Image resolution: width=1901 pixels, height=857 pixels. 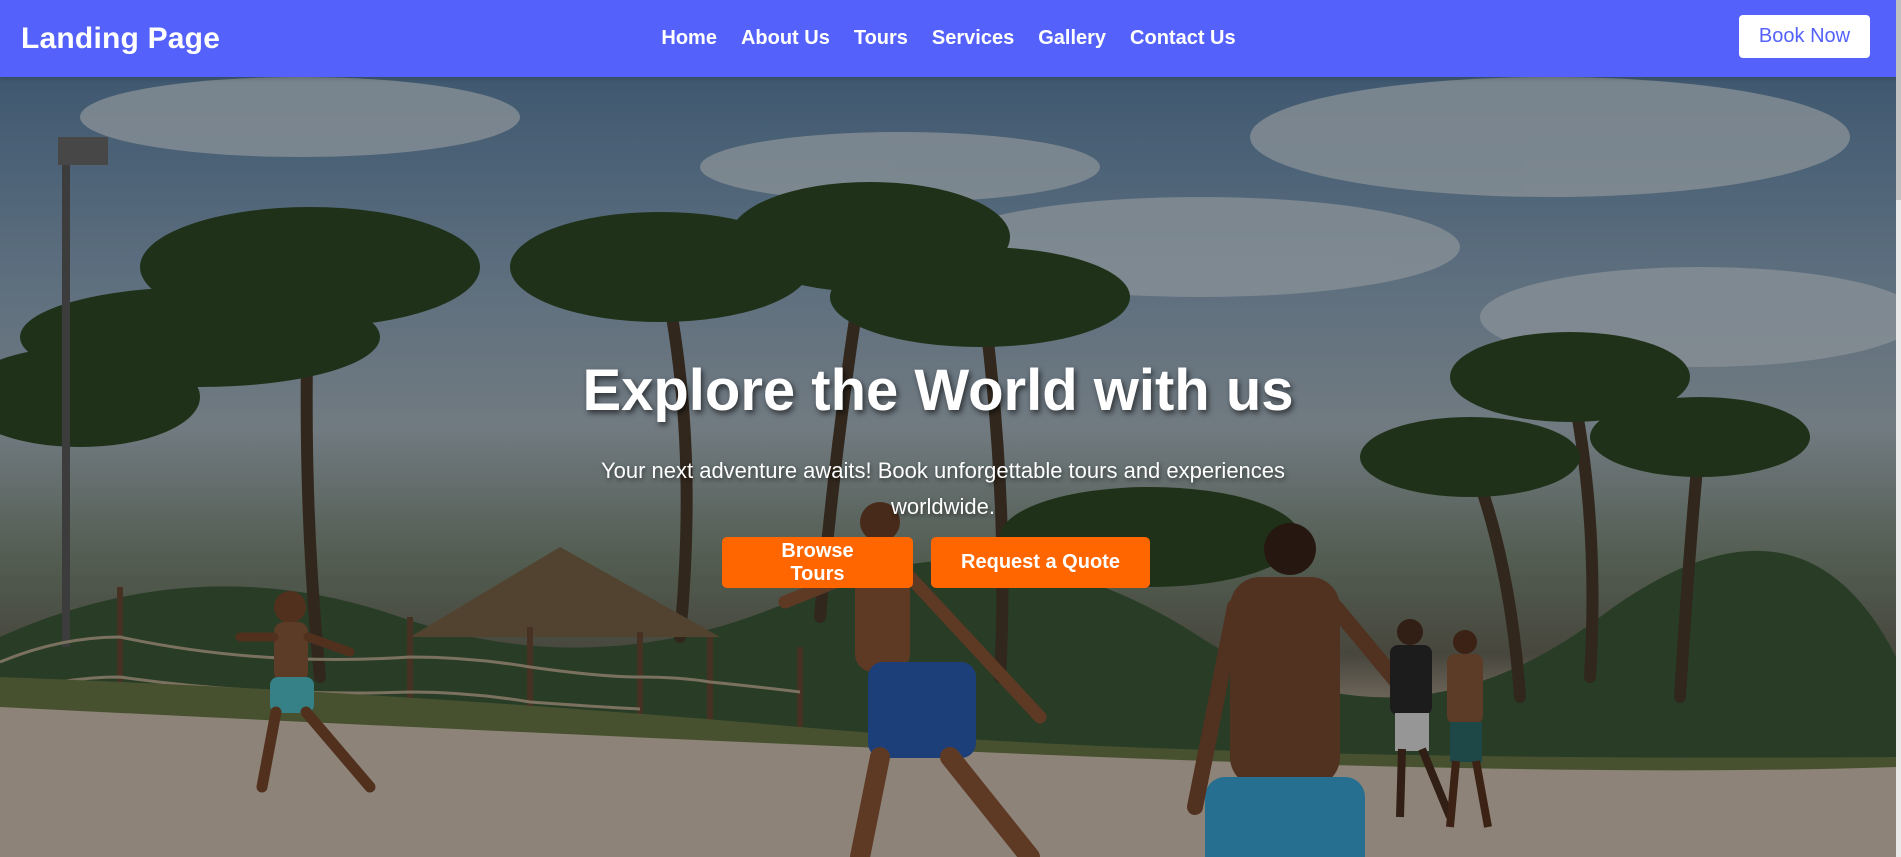 I want to click on browse-tours-button: Browse Tours, so click(x=817, y=562).